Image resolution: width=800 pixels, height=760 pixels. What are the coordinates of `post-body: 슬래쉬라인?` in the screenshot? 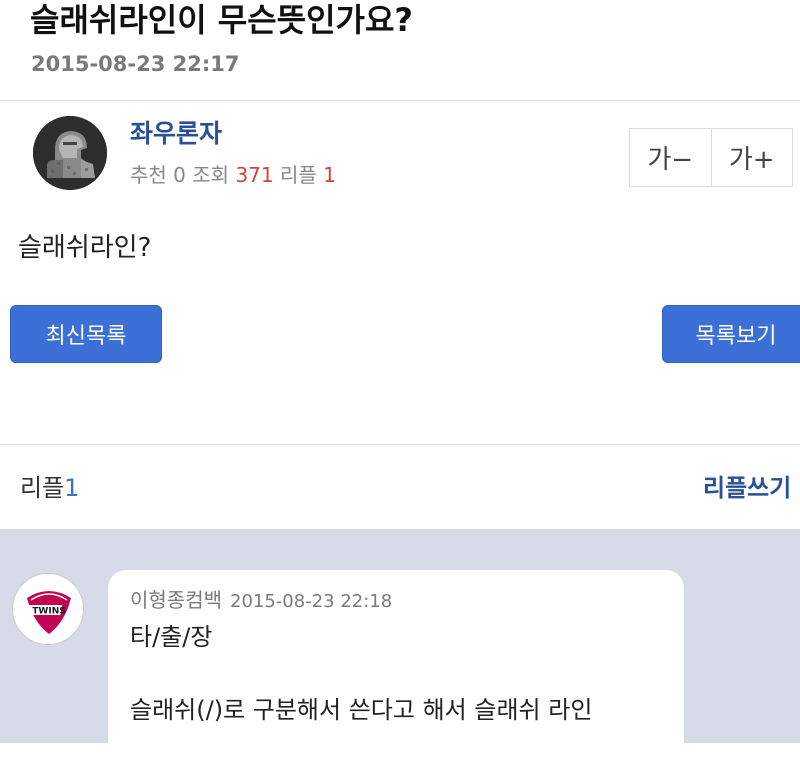 It's located at (85, 248).